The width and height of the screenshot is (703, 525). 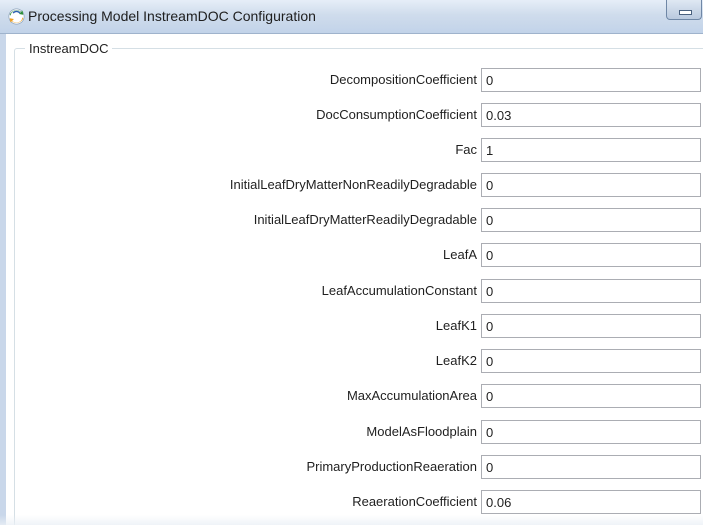 I want to click on field-label-leaf-accumulation-constant: LeafAccumulationConstant, so click(x=399, y=290).